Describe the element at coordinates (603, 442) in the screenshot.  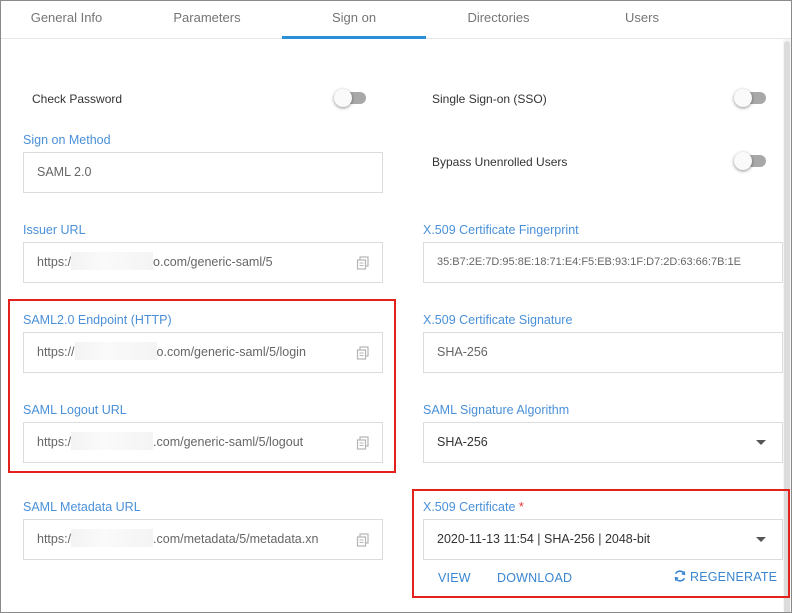
I see `sig-algorithm-select: SHA-256` at that location.